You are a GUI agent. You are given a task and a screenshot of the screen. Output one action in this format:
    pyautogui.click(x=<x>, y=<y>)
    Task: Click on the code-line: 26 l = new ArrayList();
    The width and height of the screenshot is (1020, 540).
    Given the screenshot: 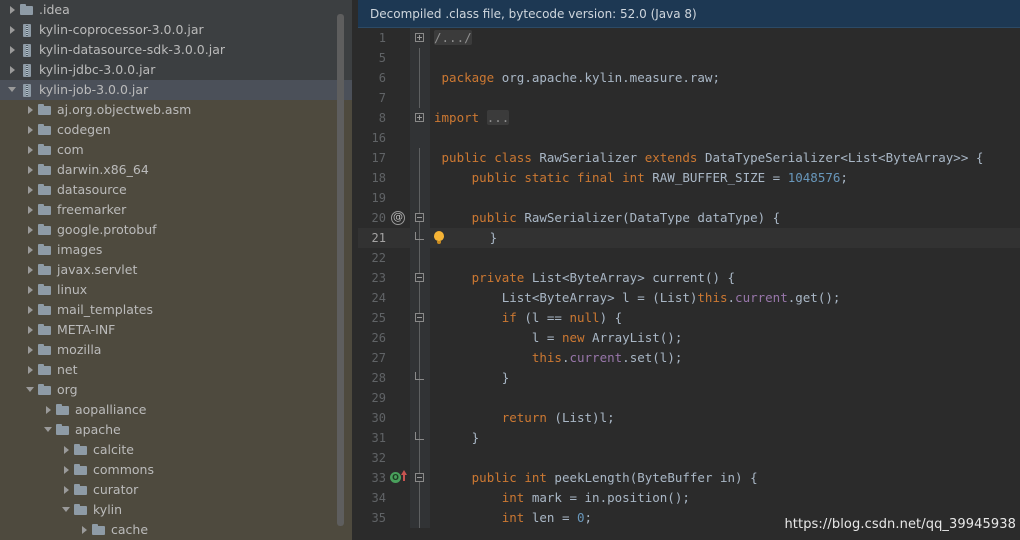 What is the action you would take?
    pyautogui.click(x=689, y=338)
    